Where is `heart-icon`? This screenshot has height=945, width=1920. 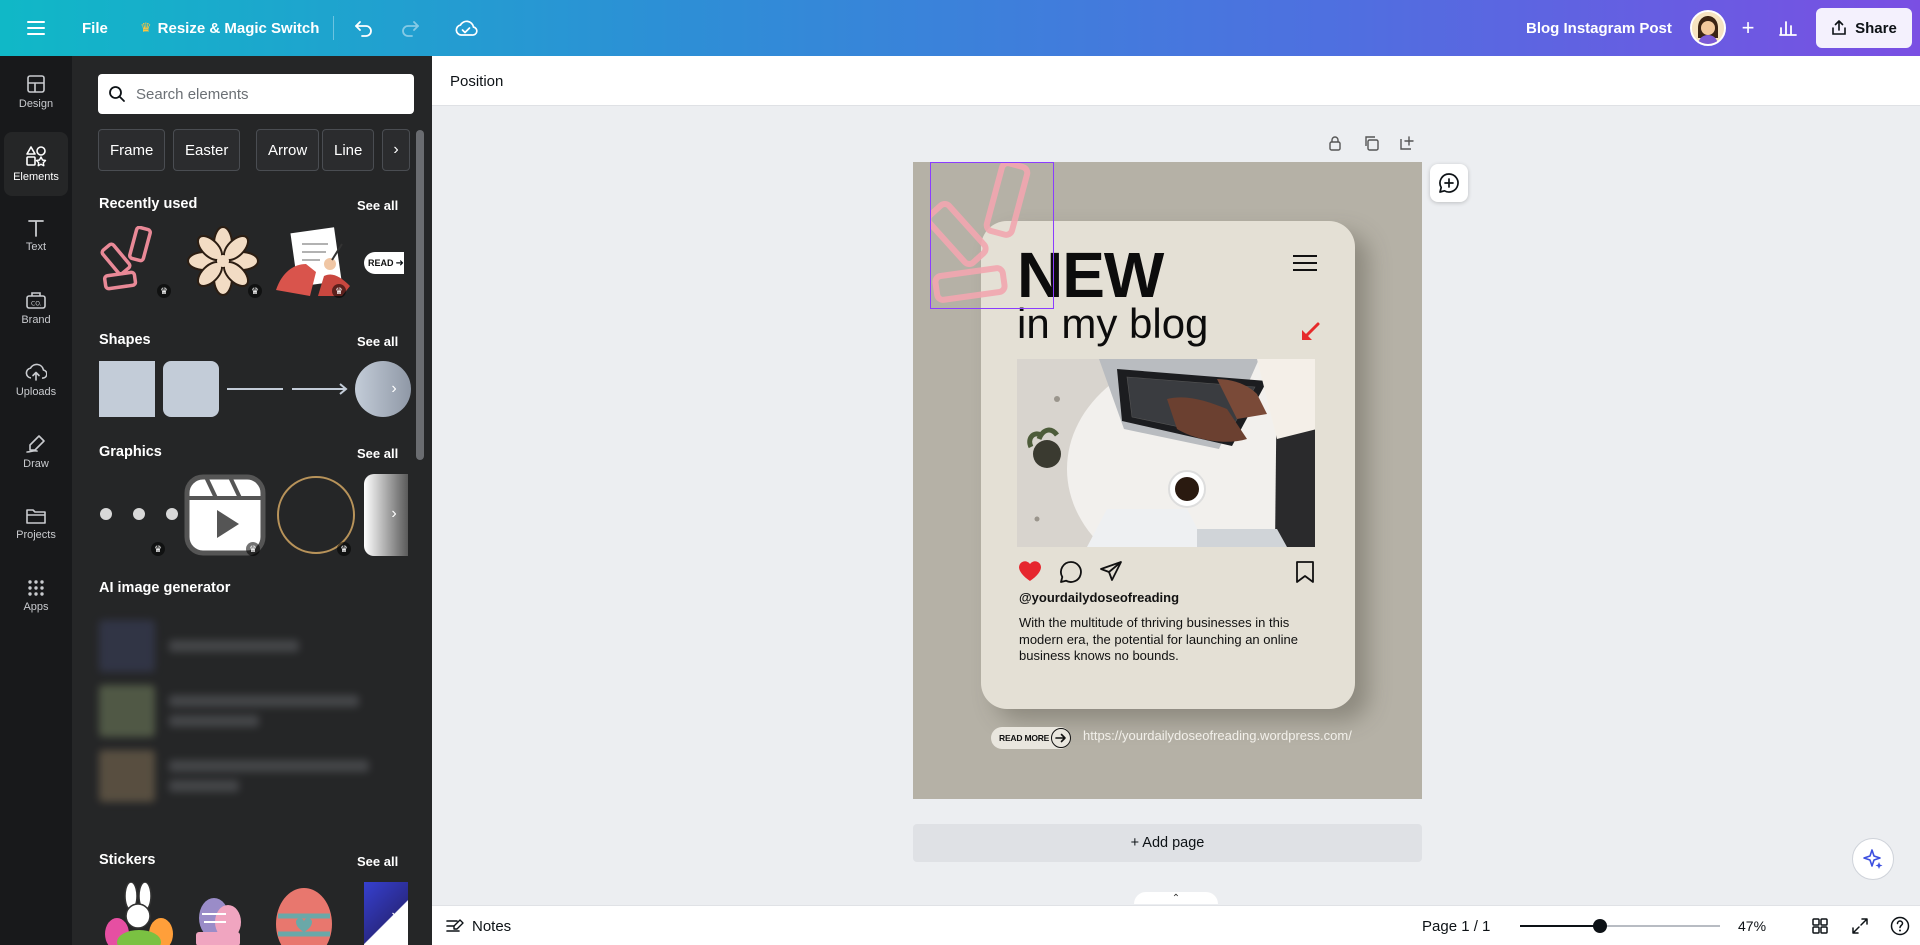
heart-icon is located at coordinates (1030, 571).